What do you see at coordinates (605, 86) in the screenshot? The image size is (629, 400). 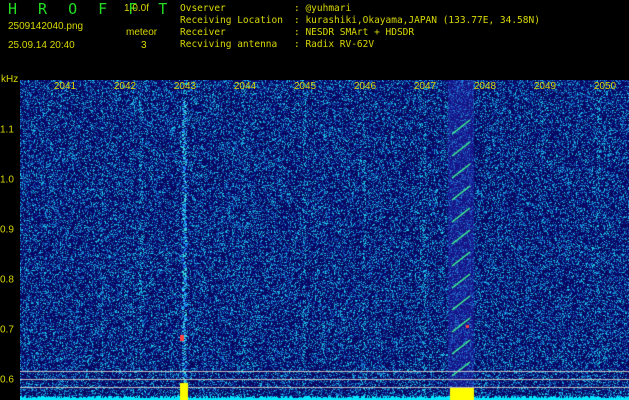 I see `time-tick: 2050` at bounding box center [605, 86].